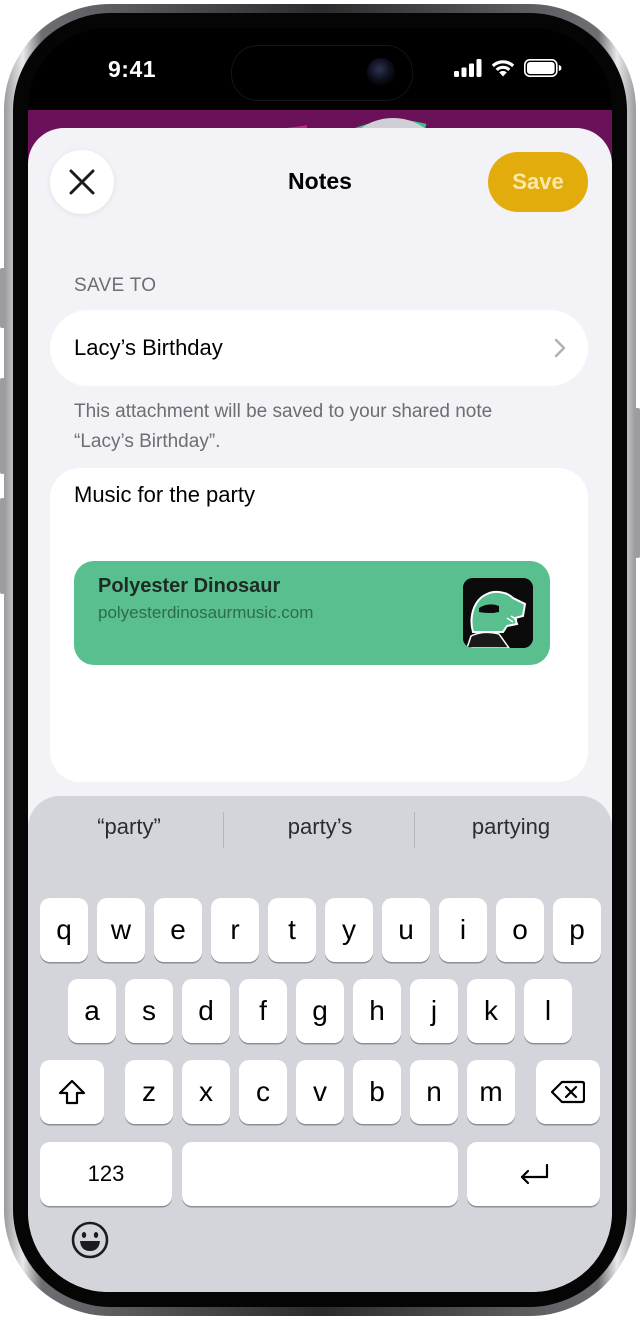 The image size is (640, 1320). I want to click on key-q: q, so click(64, 930).